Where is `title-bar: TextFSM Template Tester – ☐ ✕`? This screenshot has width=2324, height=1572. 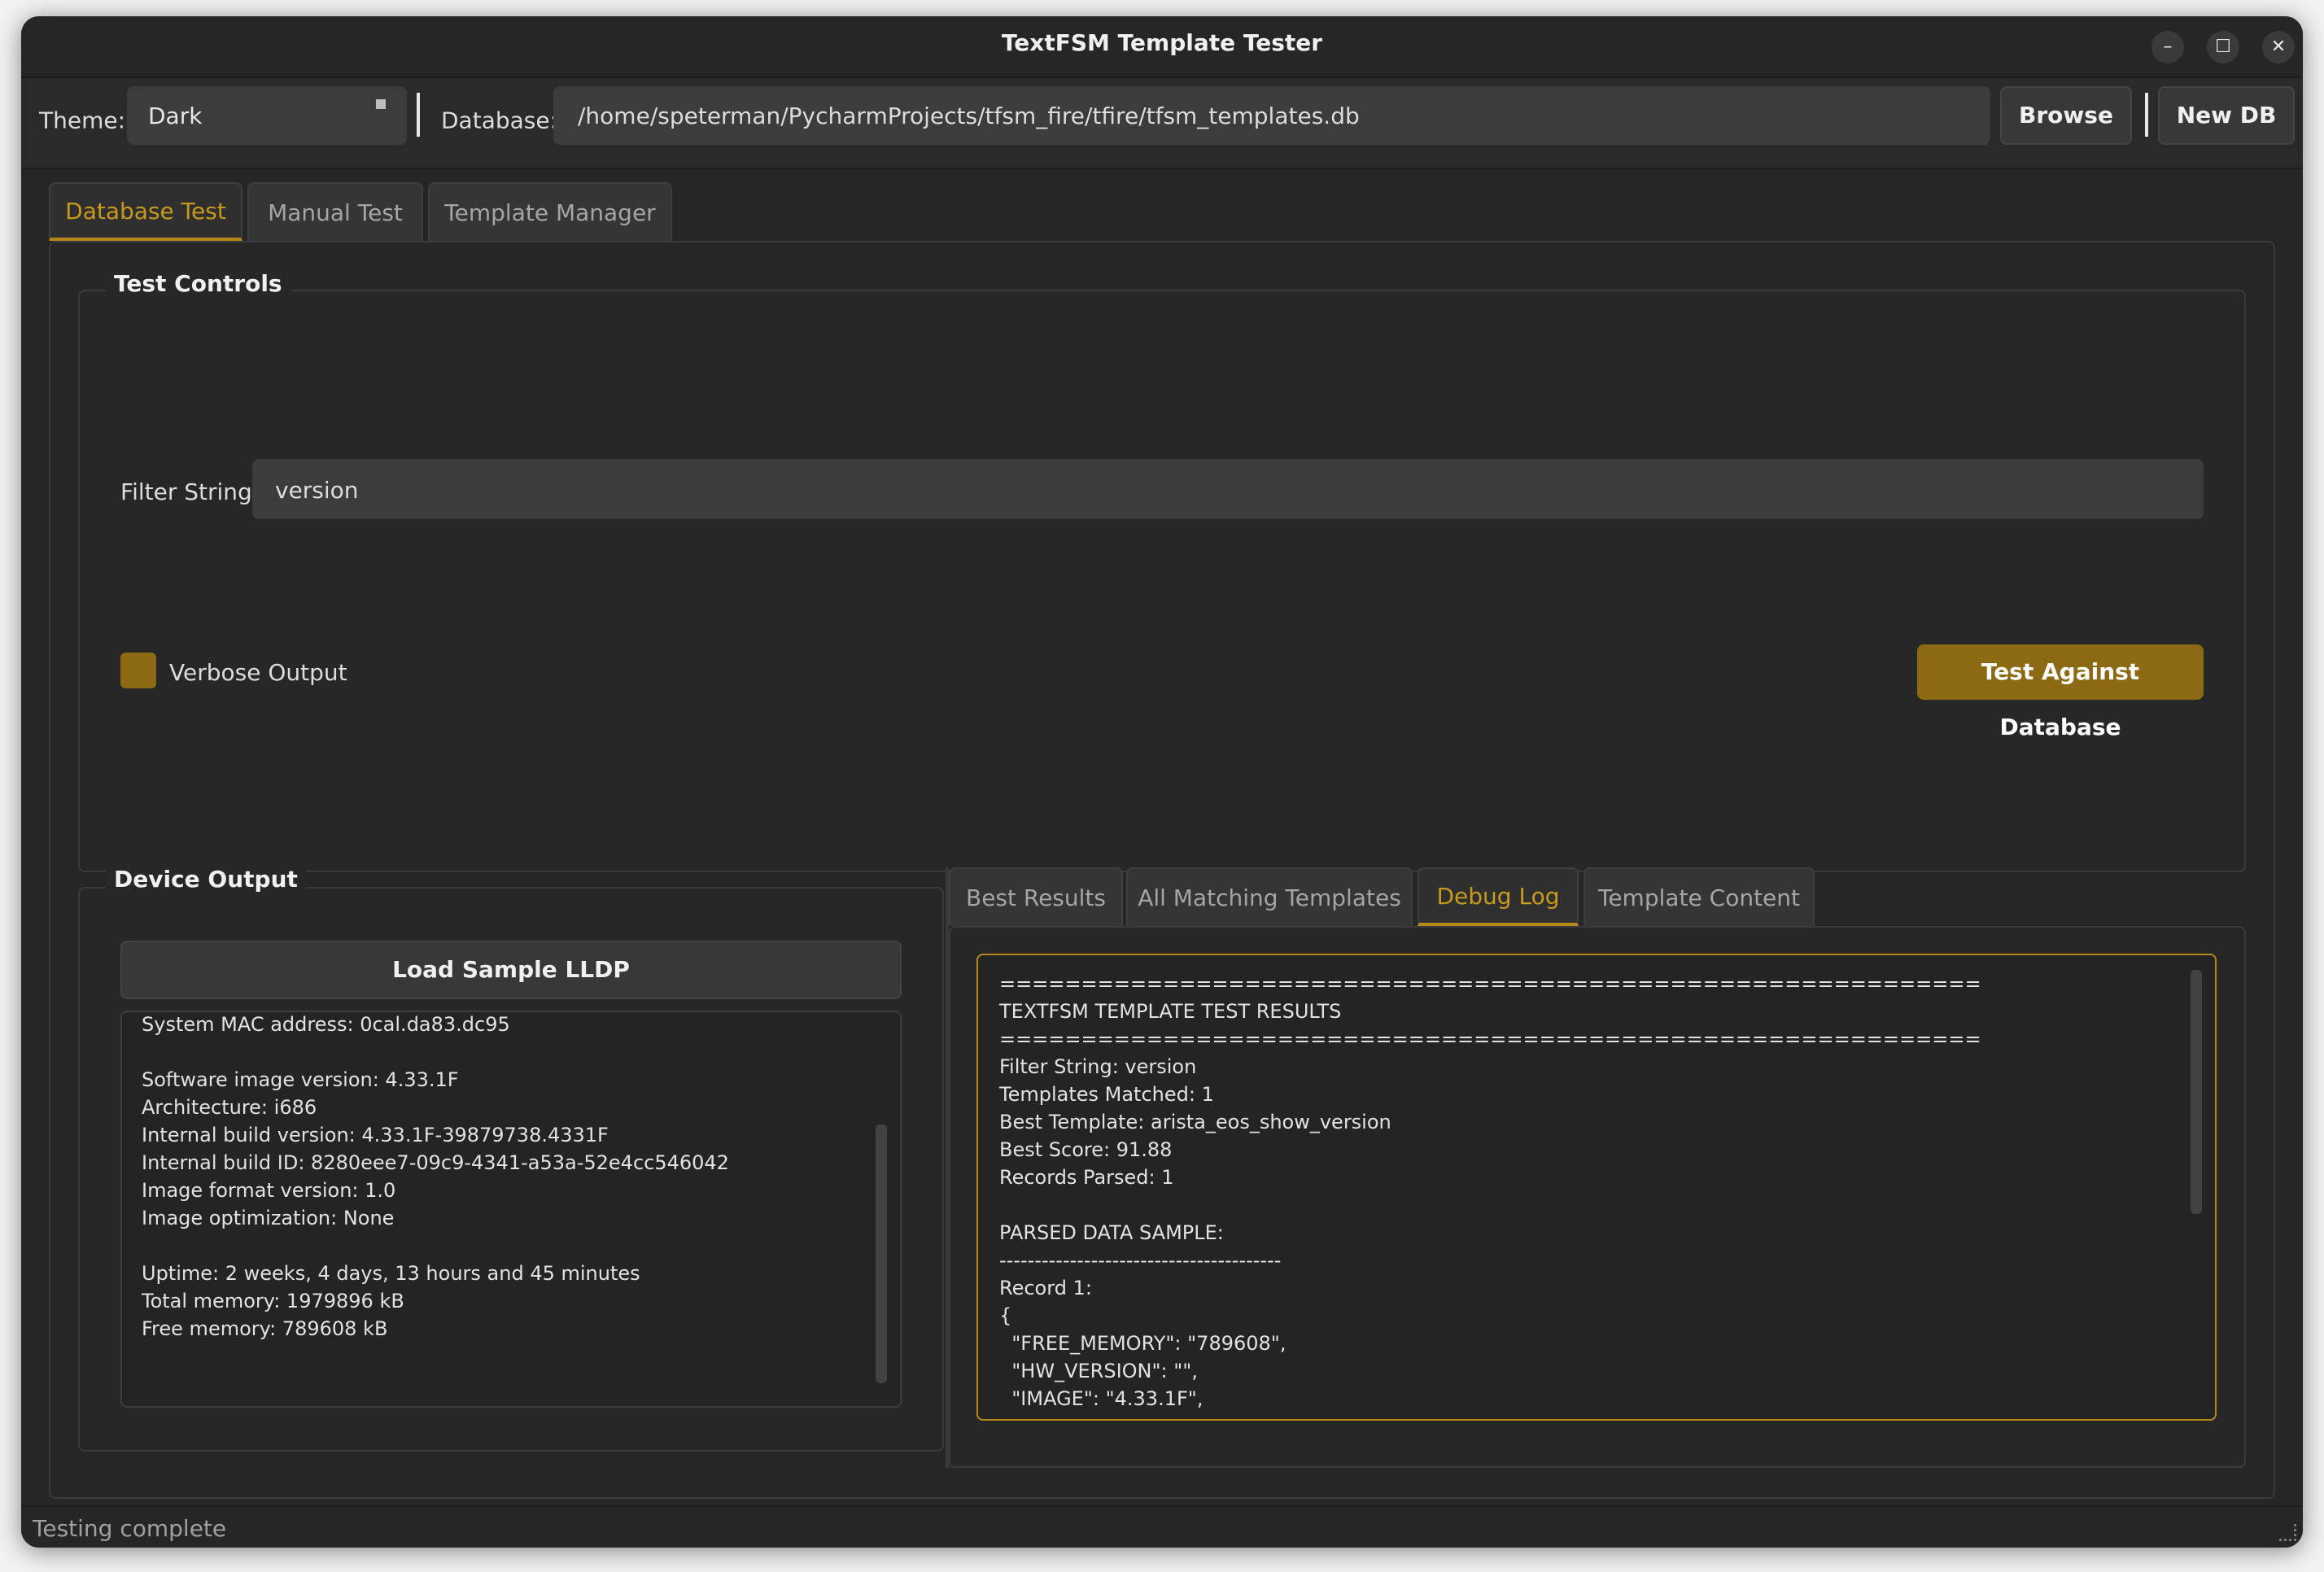
title-bar: TextFSM Template Tester – ☐ ✕ is located at coordinates (1162, 47).